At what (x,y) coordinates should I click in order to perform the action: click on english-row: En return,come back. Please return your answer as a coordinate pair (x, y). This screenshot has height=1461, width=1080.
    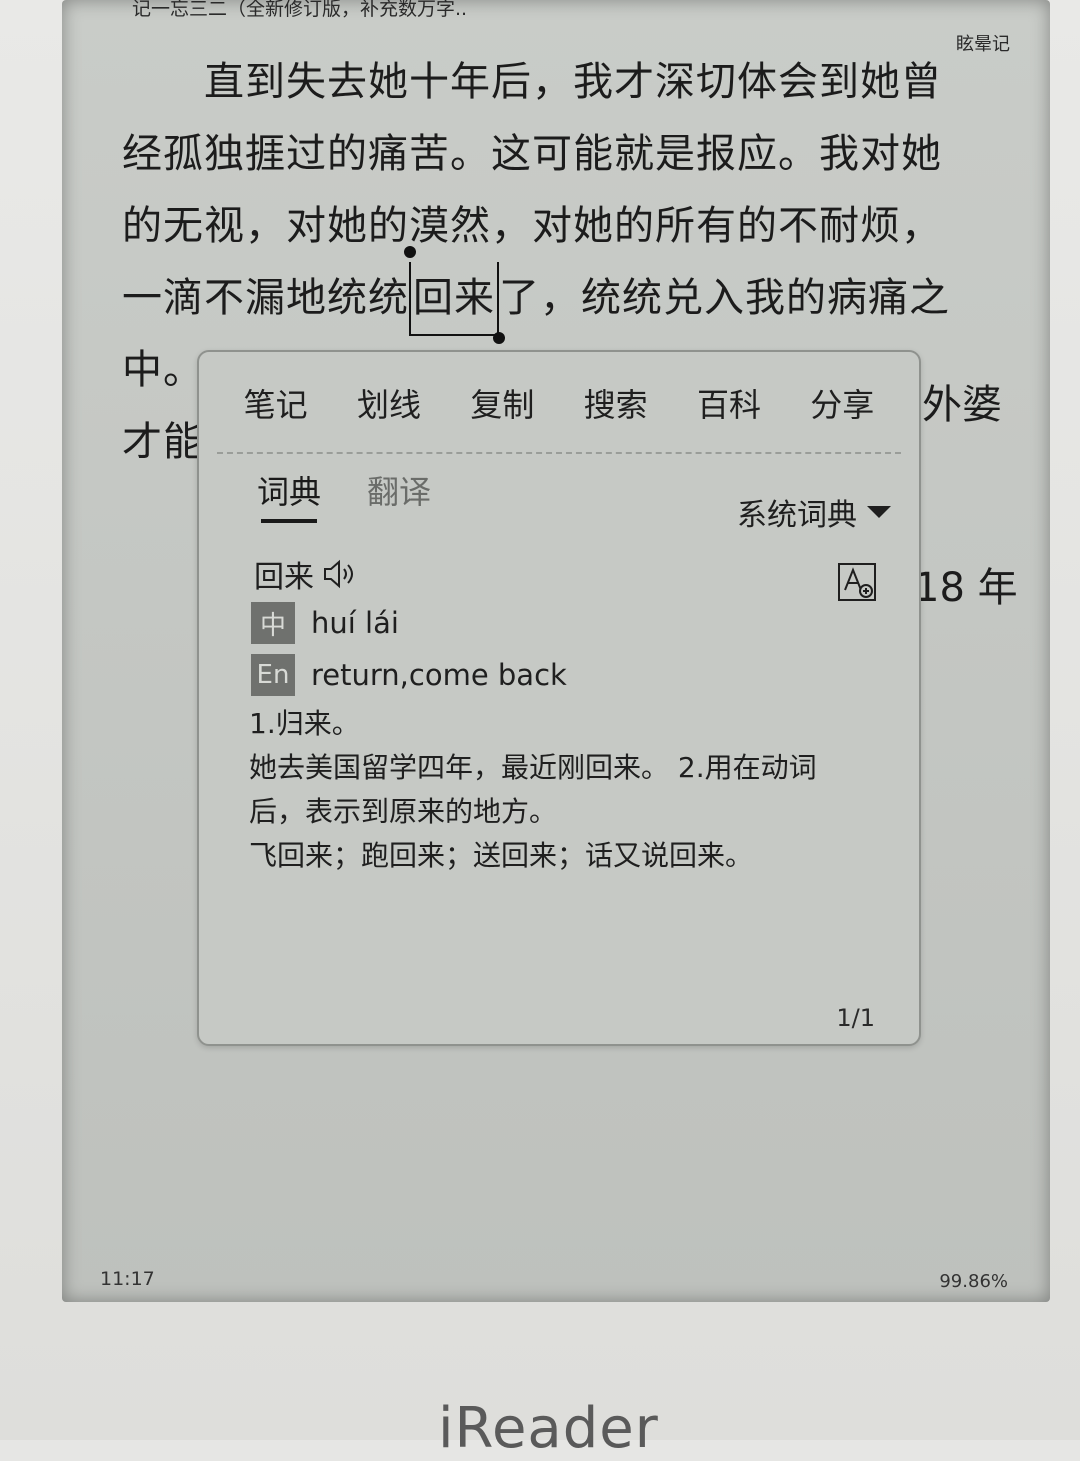
    Looking at the image, I should click on (409, 675).